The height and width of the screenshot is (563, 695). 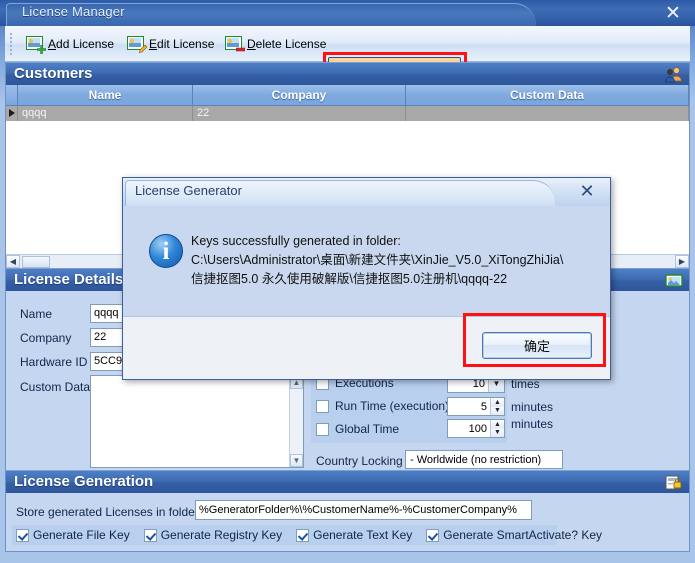 I want to click on country-locking-value: - Worldwide (no restriction), so click(x=476, y=459).